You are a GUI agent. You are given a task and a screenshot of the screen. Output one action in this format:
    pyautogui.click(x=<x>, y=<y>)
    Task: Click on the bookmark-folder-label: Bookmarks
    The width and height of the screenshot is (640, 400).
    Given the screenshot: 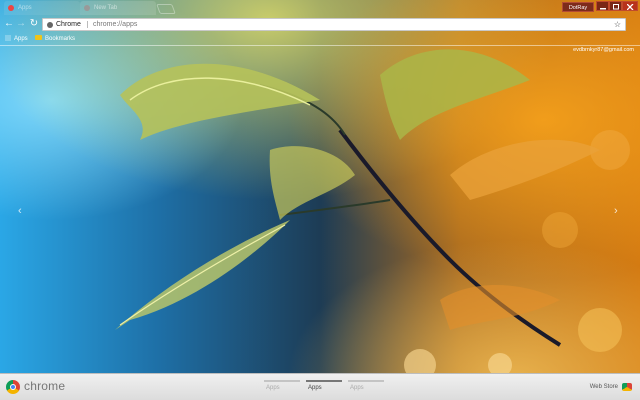 What is the action you would take?
    pyautogui.click(x=60, y=39)
    